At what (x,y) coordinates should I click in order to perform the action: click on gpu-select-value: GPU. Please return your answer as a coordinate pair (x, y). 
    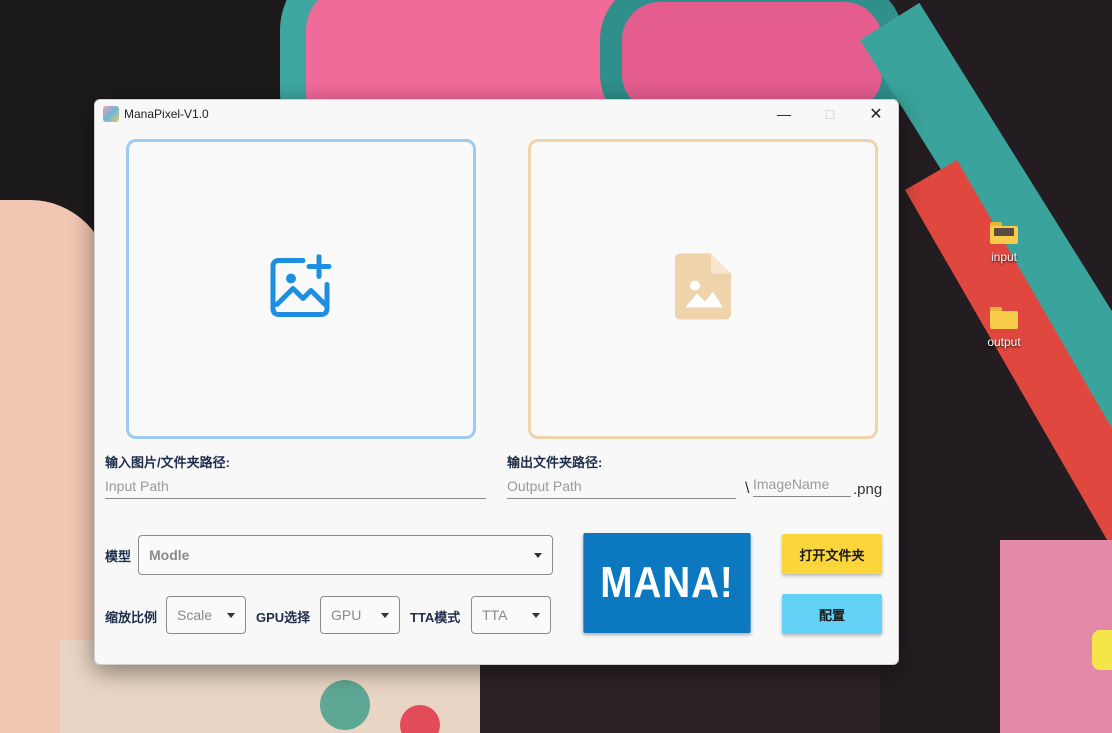
    Looking at the image, I should click on (346, 615).